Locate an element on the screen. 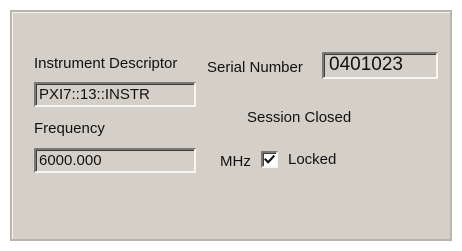 The height and width of the screenshot is (251, 462). locked-label: Locked is located at coordinates (312, 160).